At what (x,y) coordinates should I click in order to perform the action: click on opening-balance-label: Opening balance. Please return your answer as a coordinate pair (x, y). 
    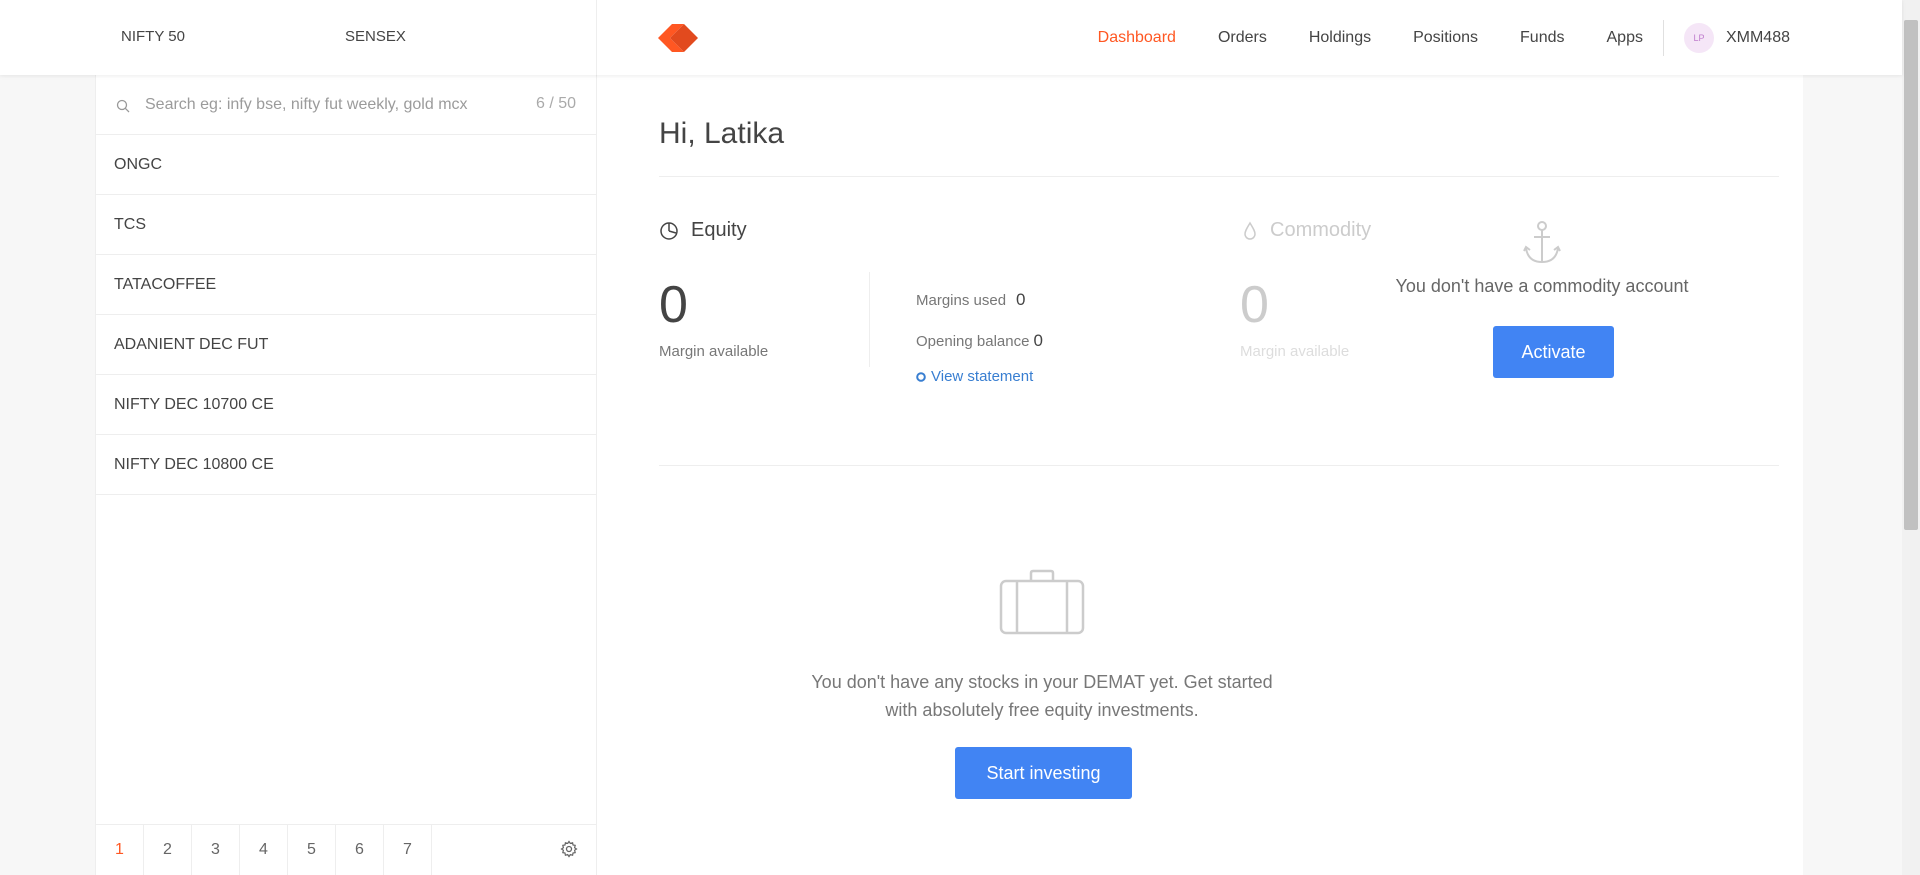
    Looking at the image, I should click on (973, 341).